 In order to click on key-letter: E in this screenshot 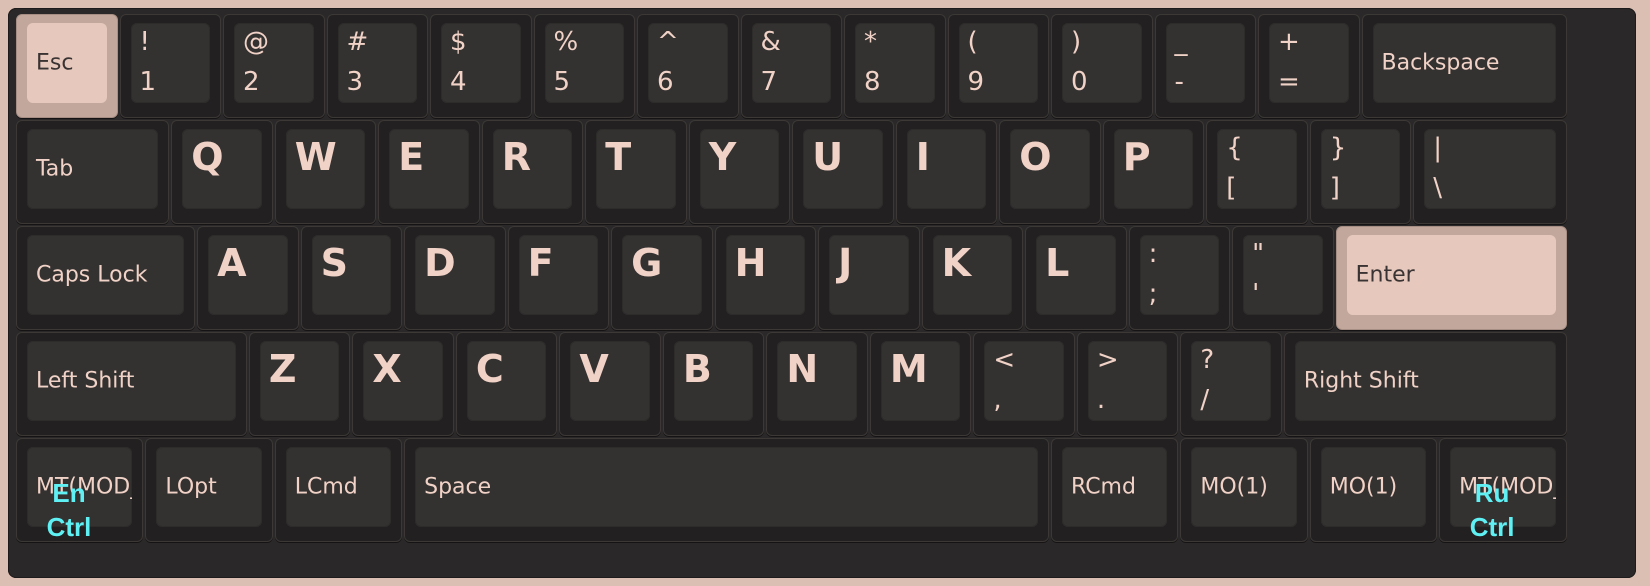, I will do `click(411, 157)`.